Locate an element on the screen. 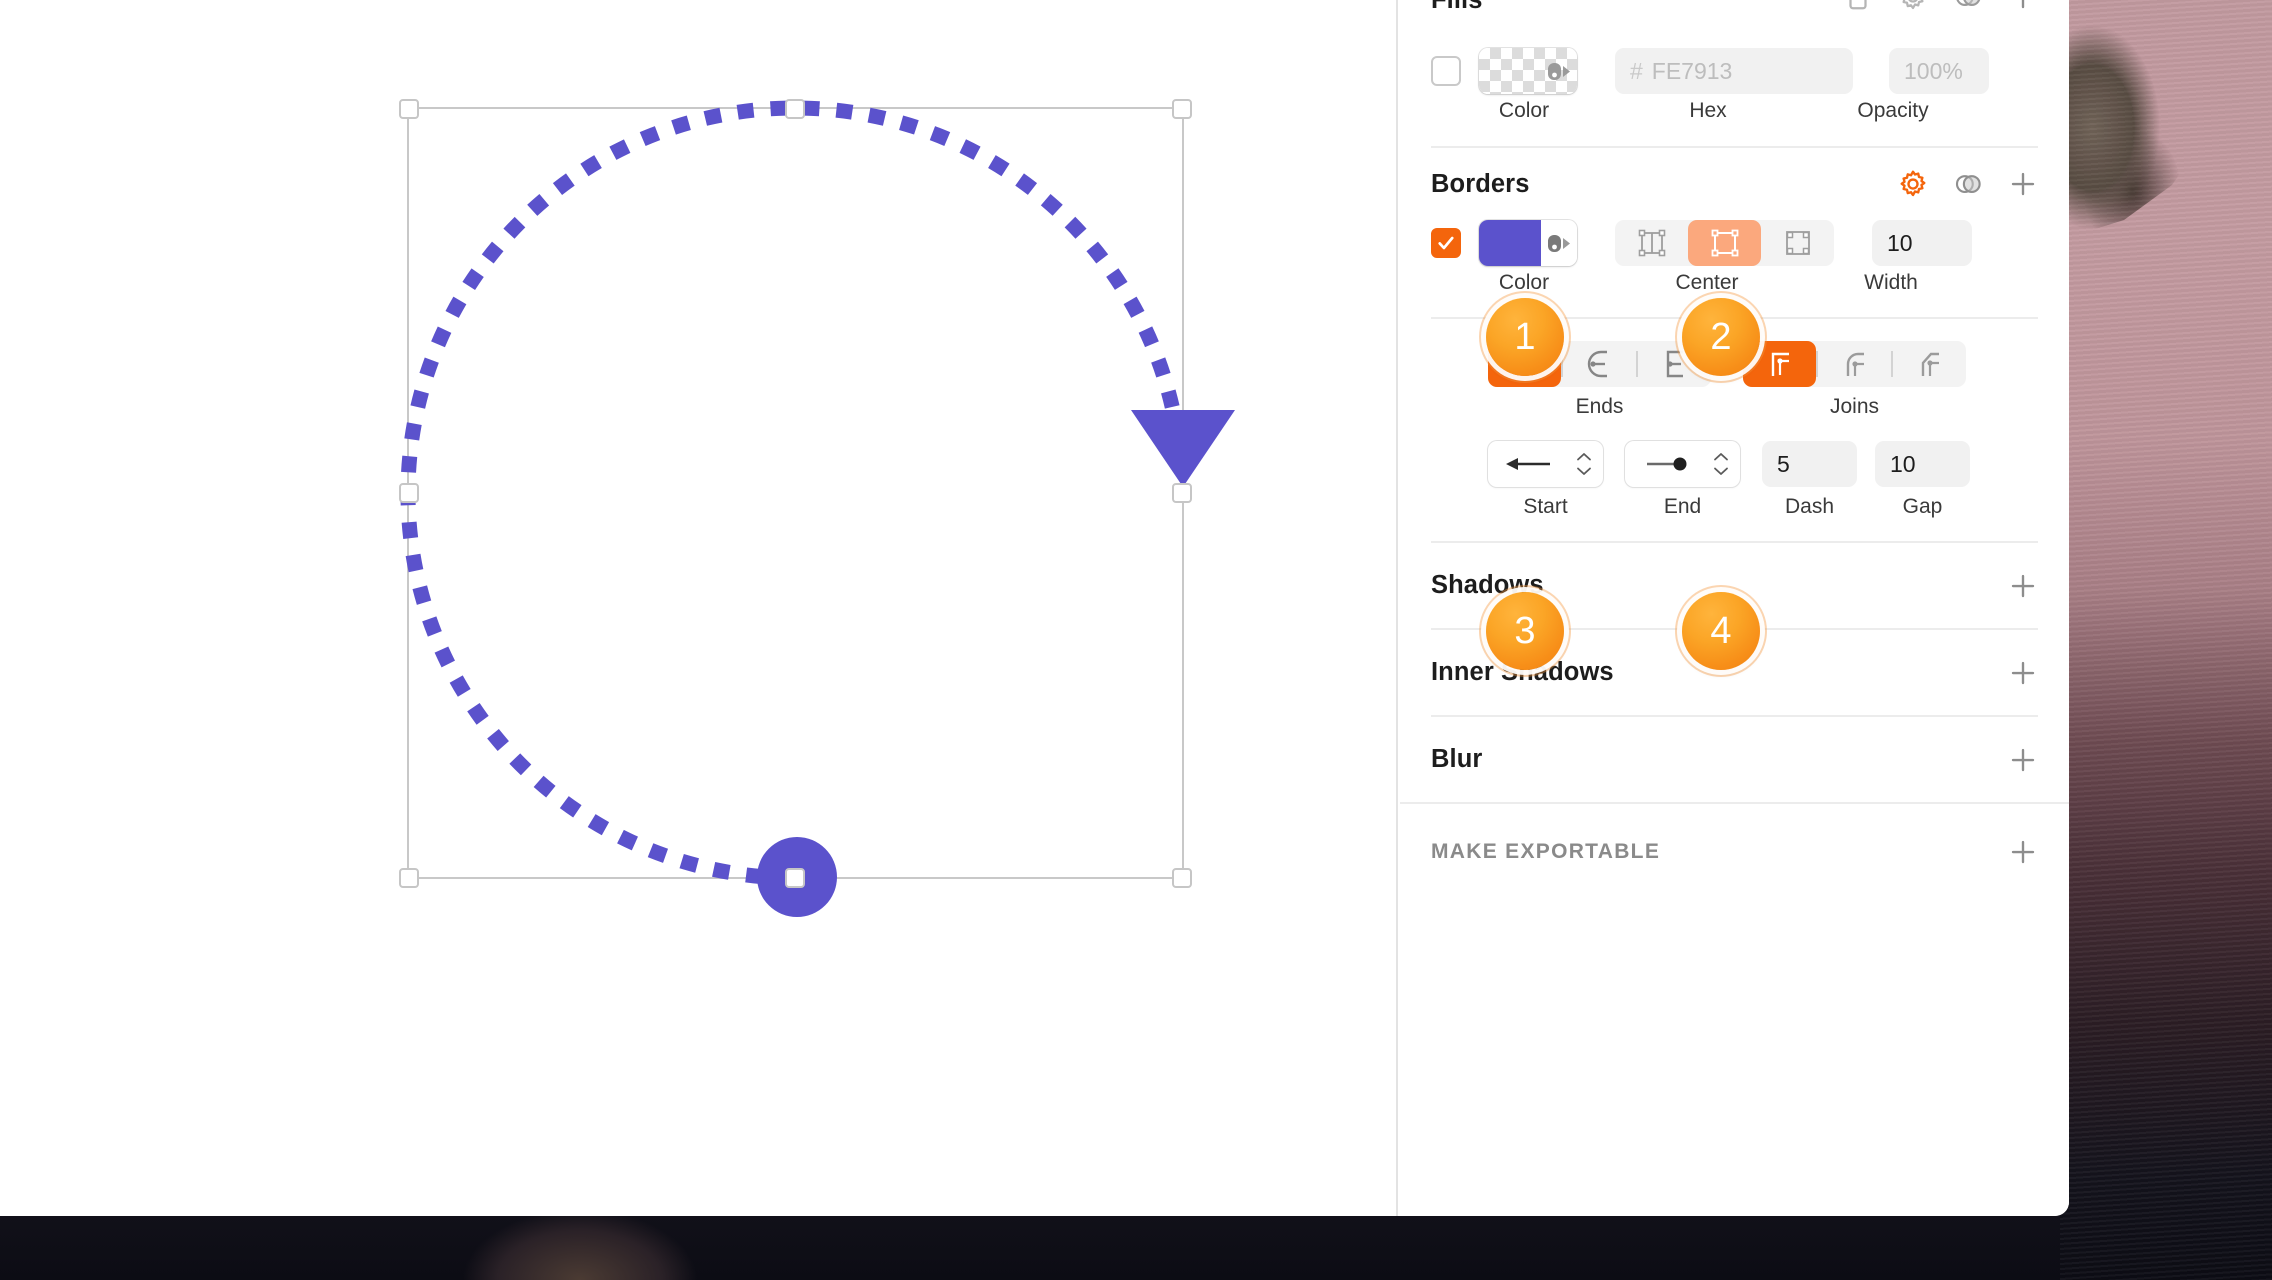  fills-row: # FE7913 100% is located at coordinates (1734, 71).